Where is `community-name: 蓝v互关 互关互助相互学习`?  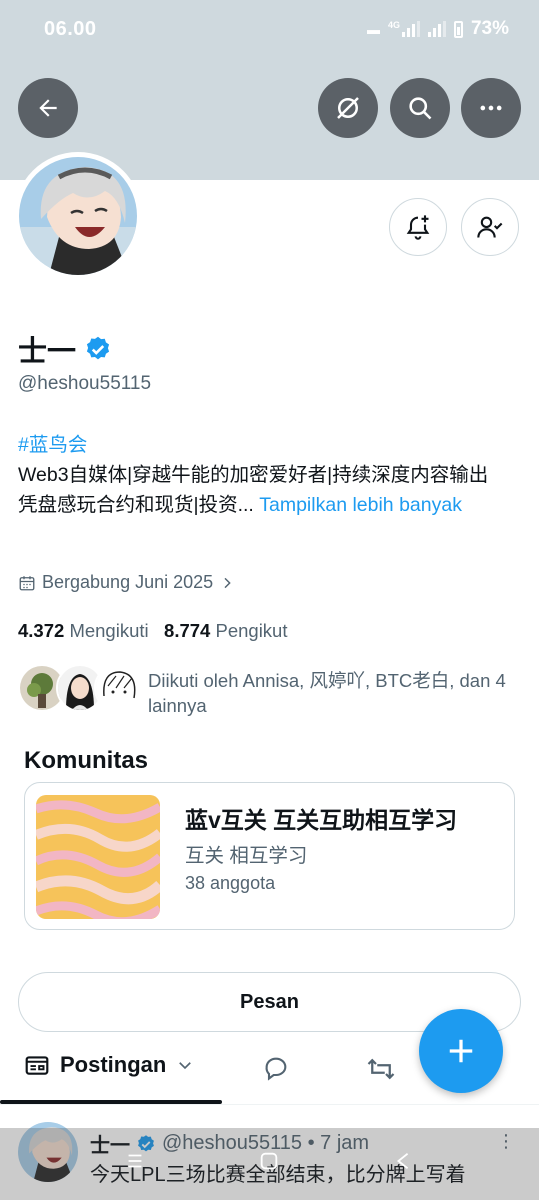 community-name: 蓝v互关 互关互助相互学习 is located at coordinates (321, 820).